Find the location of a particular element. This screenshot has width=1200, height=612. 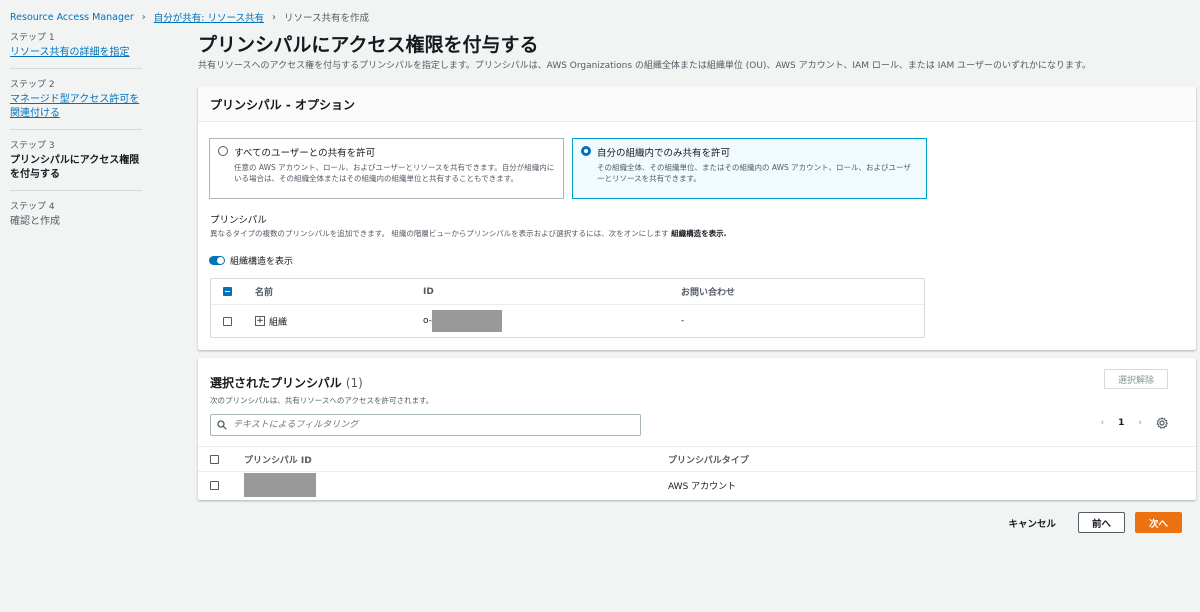

option-title: 自分の組織内でのみ共有を許可 is located at coordinates (664, 153).